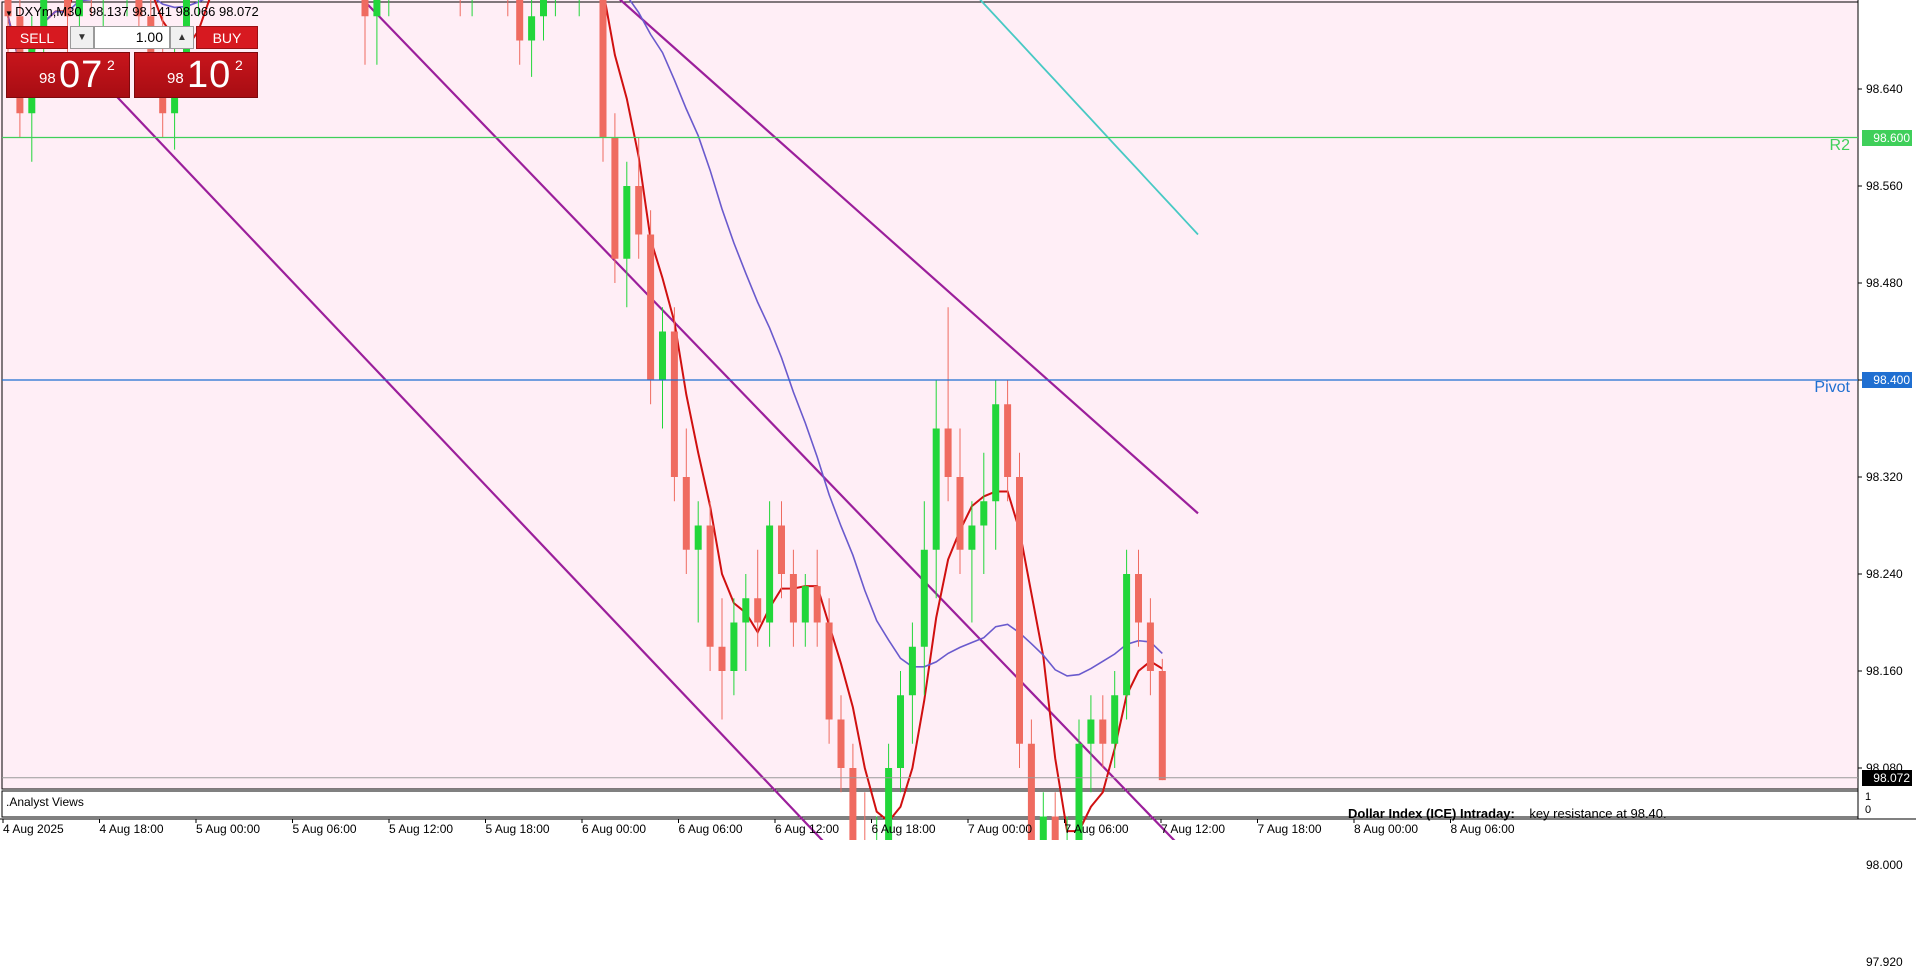 Image resolution: width=1916 pixels, height=969 pixels. Describe the element at coordinates (10, 13) in the screenshot. I see `trade-arrow-icon: ▼` at that location.